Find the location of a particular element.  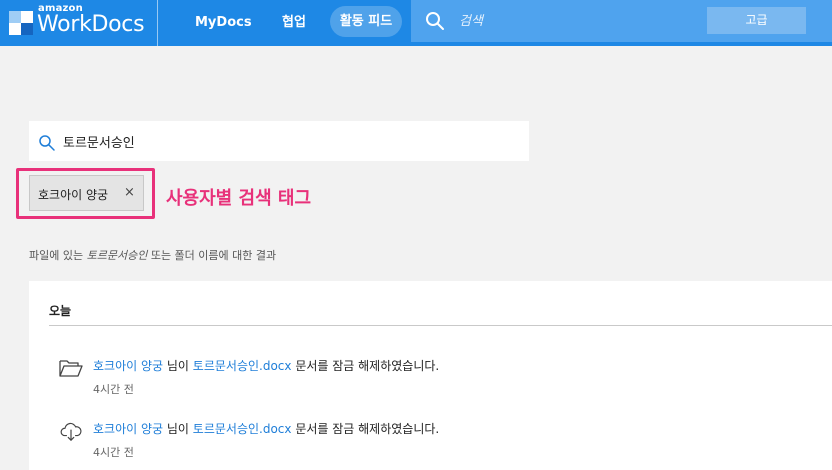

nav-activity-feed: 활동 피드 is located at coordinates (366, 21).